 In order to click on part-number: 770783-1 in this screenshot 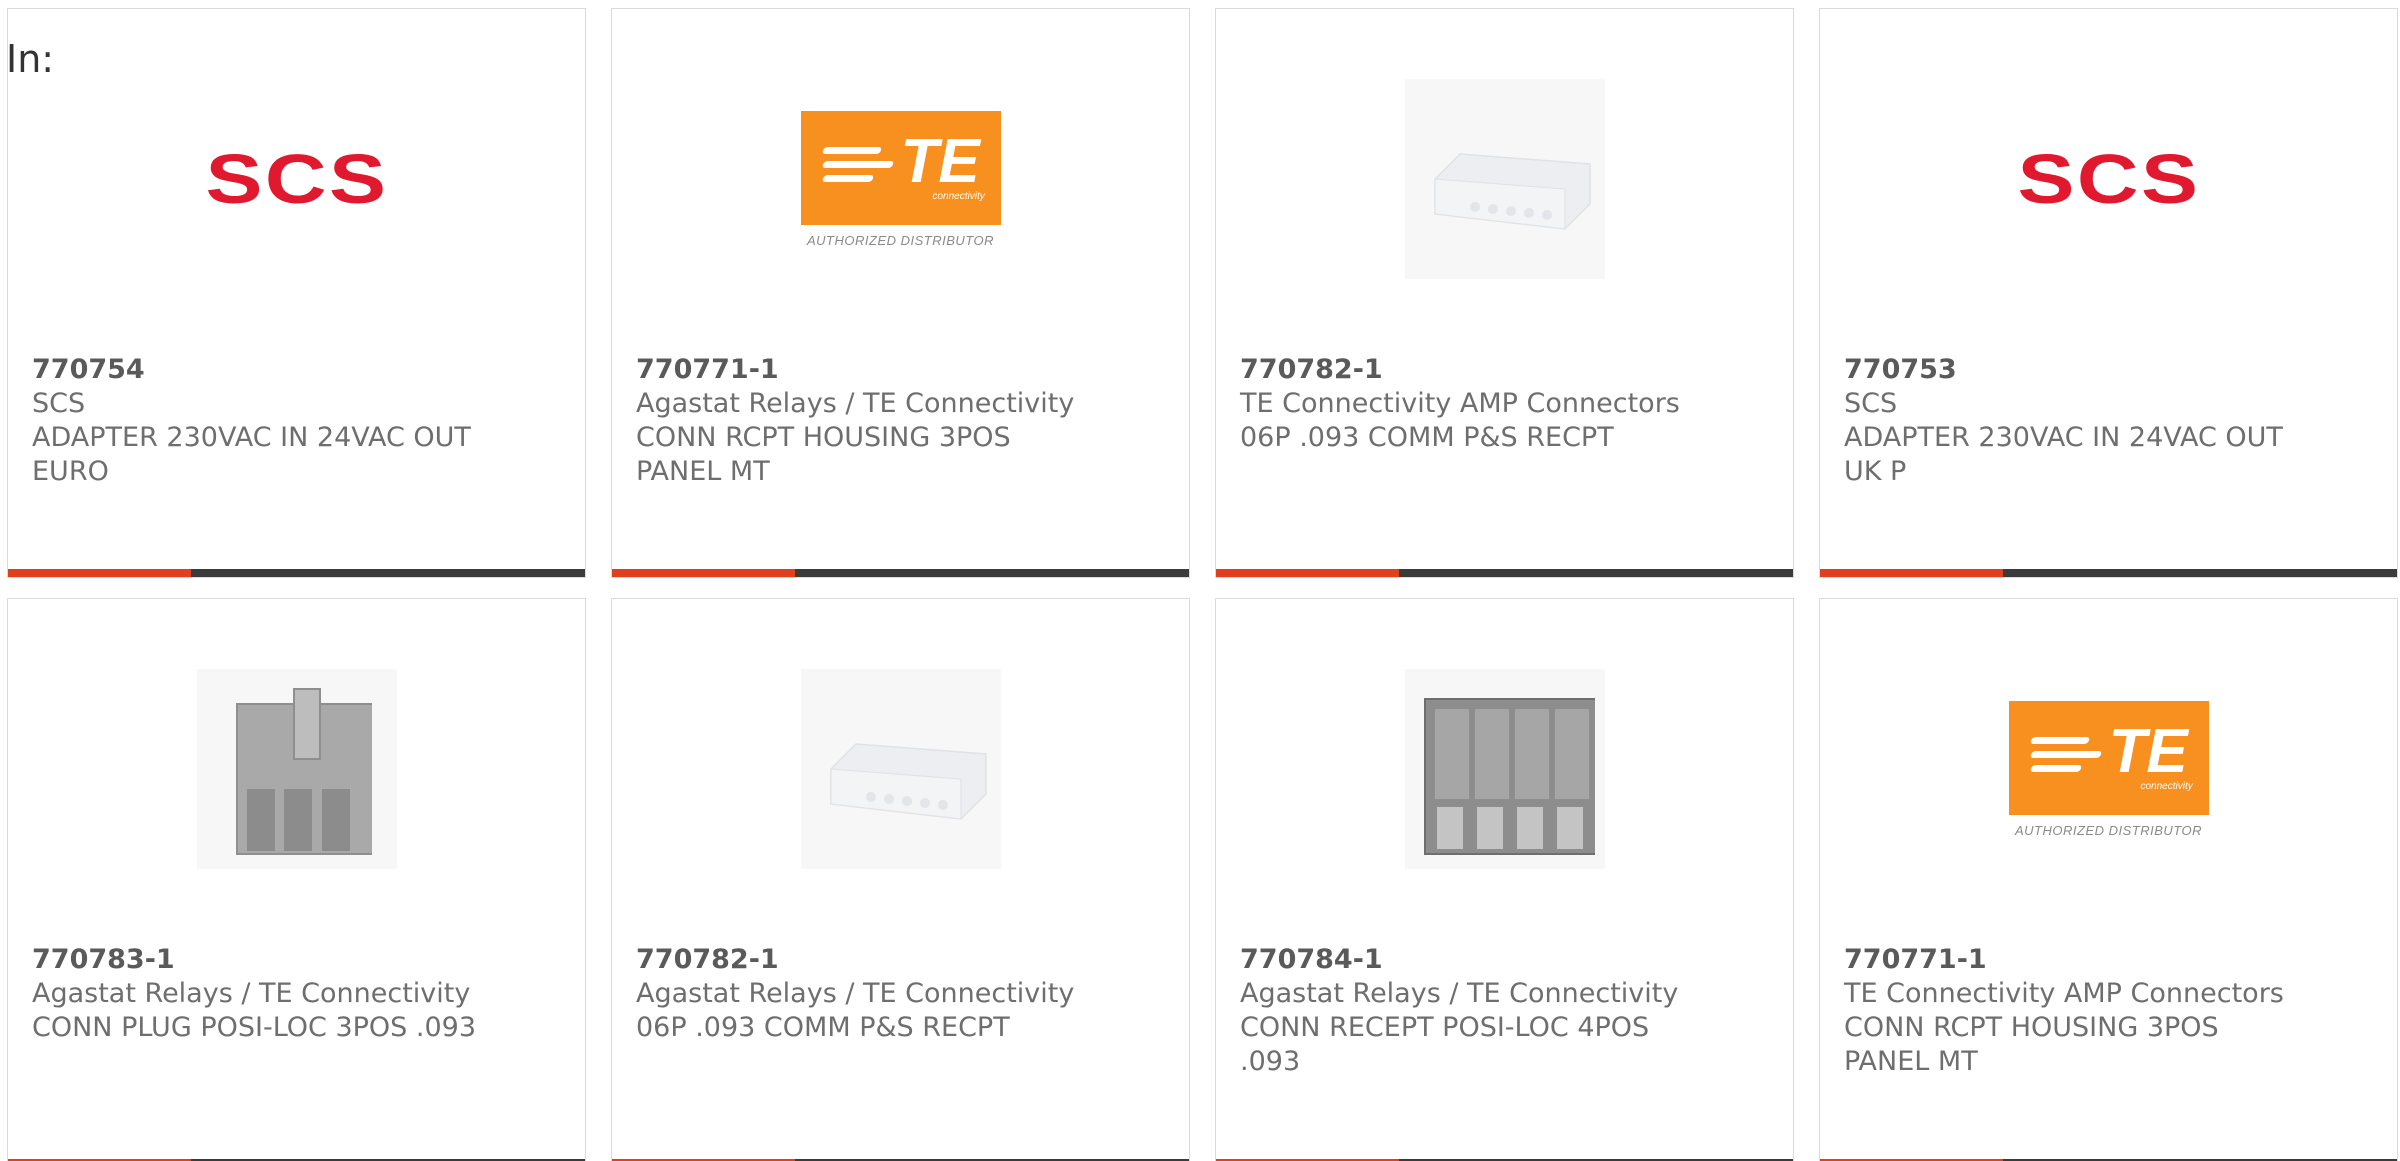, I will do `click(262, 960)`.